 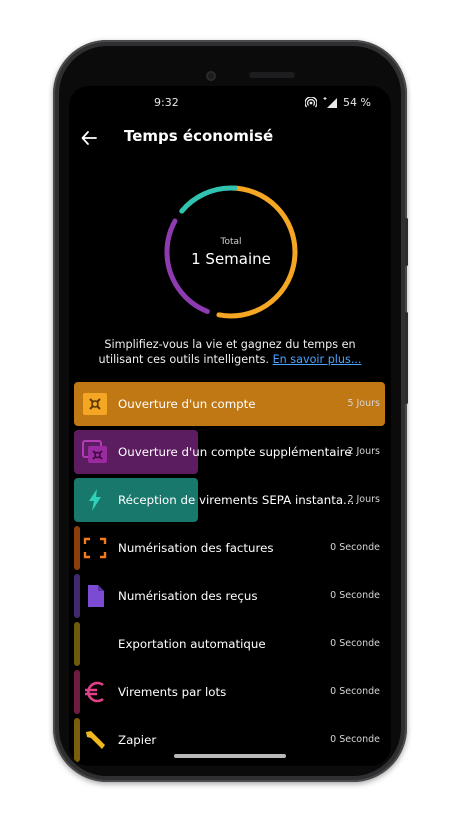 I want to click on feature-row-auto-export: Exportation automatique 0 Seconde, so click(x=229, y=644).